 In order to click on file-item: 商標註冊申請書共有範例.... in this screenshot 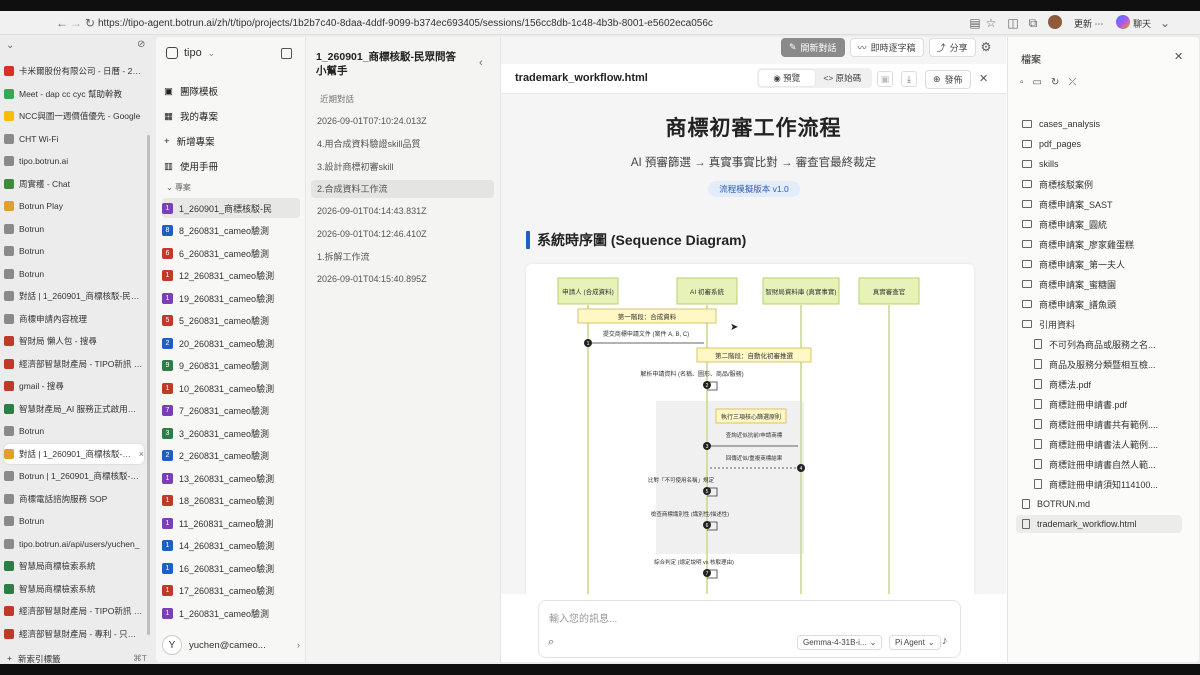, I will do `click(1099, 424)`.